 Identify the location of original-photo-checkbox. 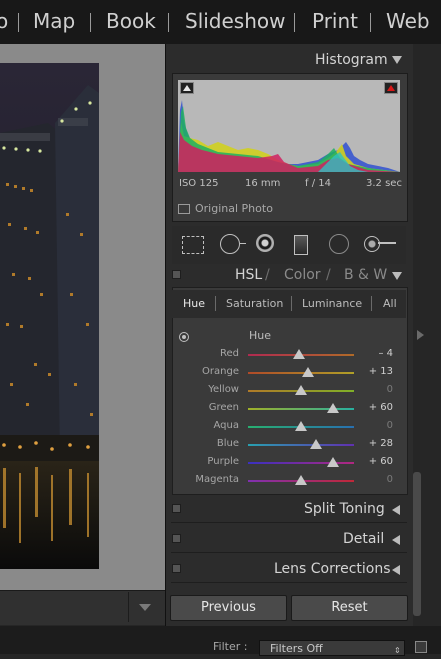
(184, 209).